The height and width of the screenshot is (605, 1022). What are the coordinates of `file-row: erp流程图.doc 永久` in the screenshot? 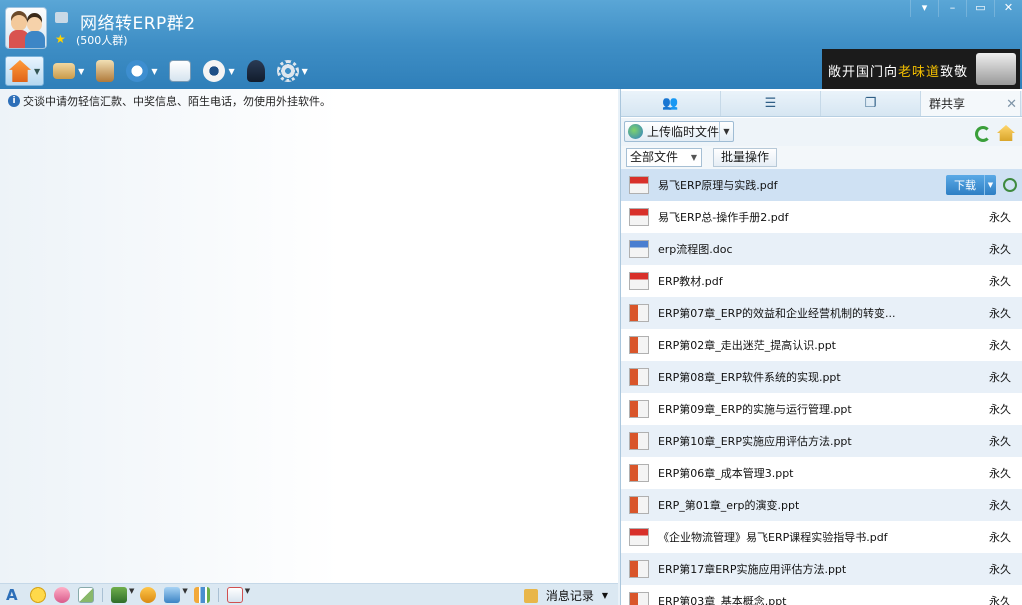 It's located at (821, 249).